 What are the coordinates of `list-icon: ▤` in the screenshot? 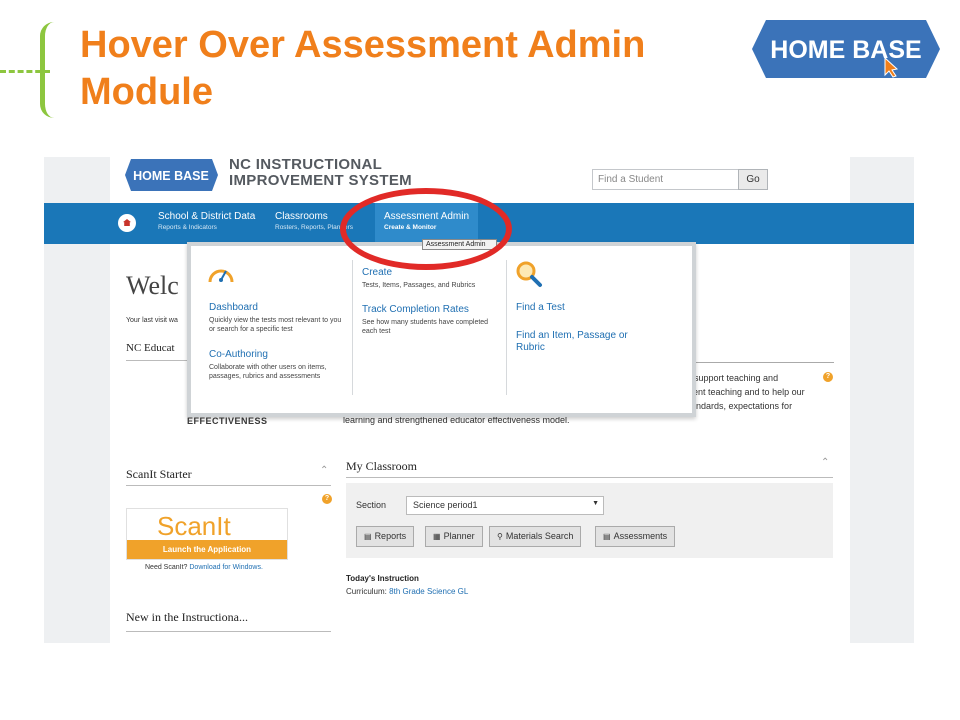 It's located at (607, 536).